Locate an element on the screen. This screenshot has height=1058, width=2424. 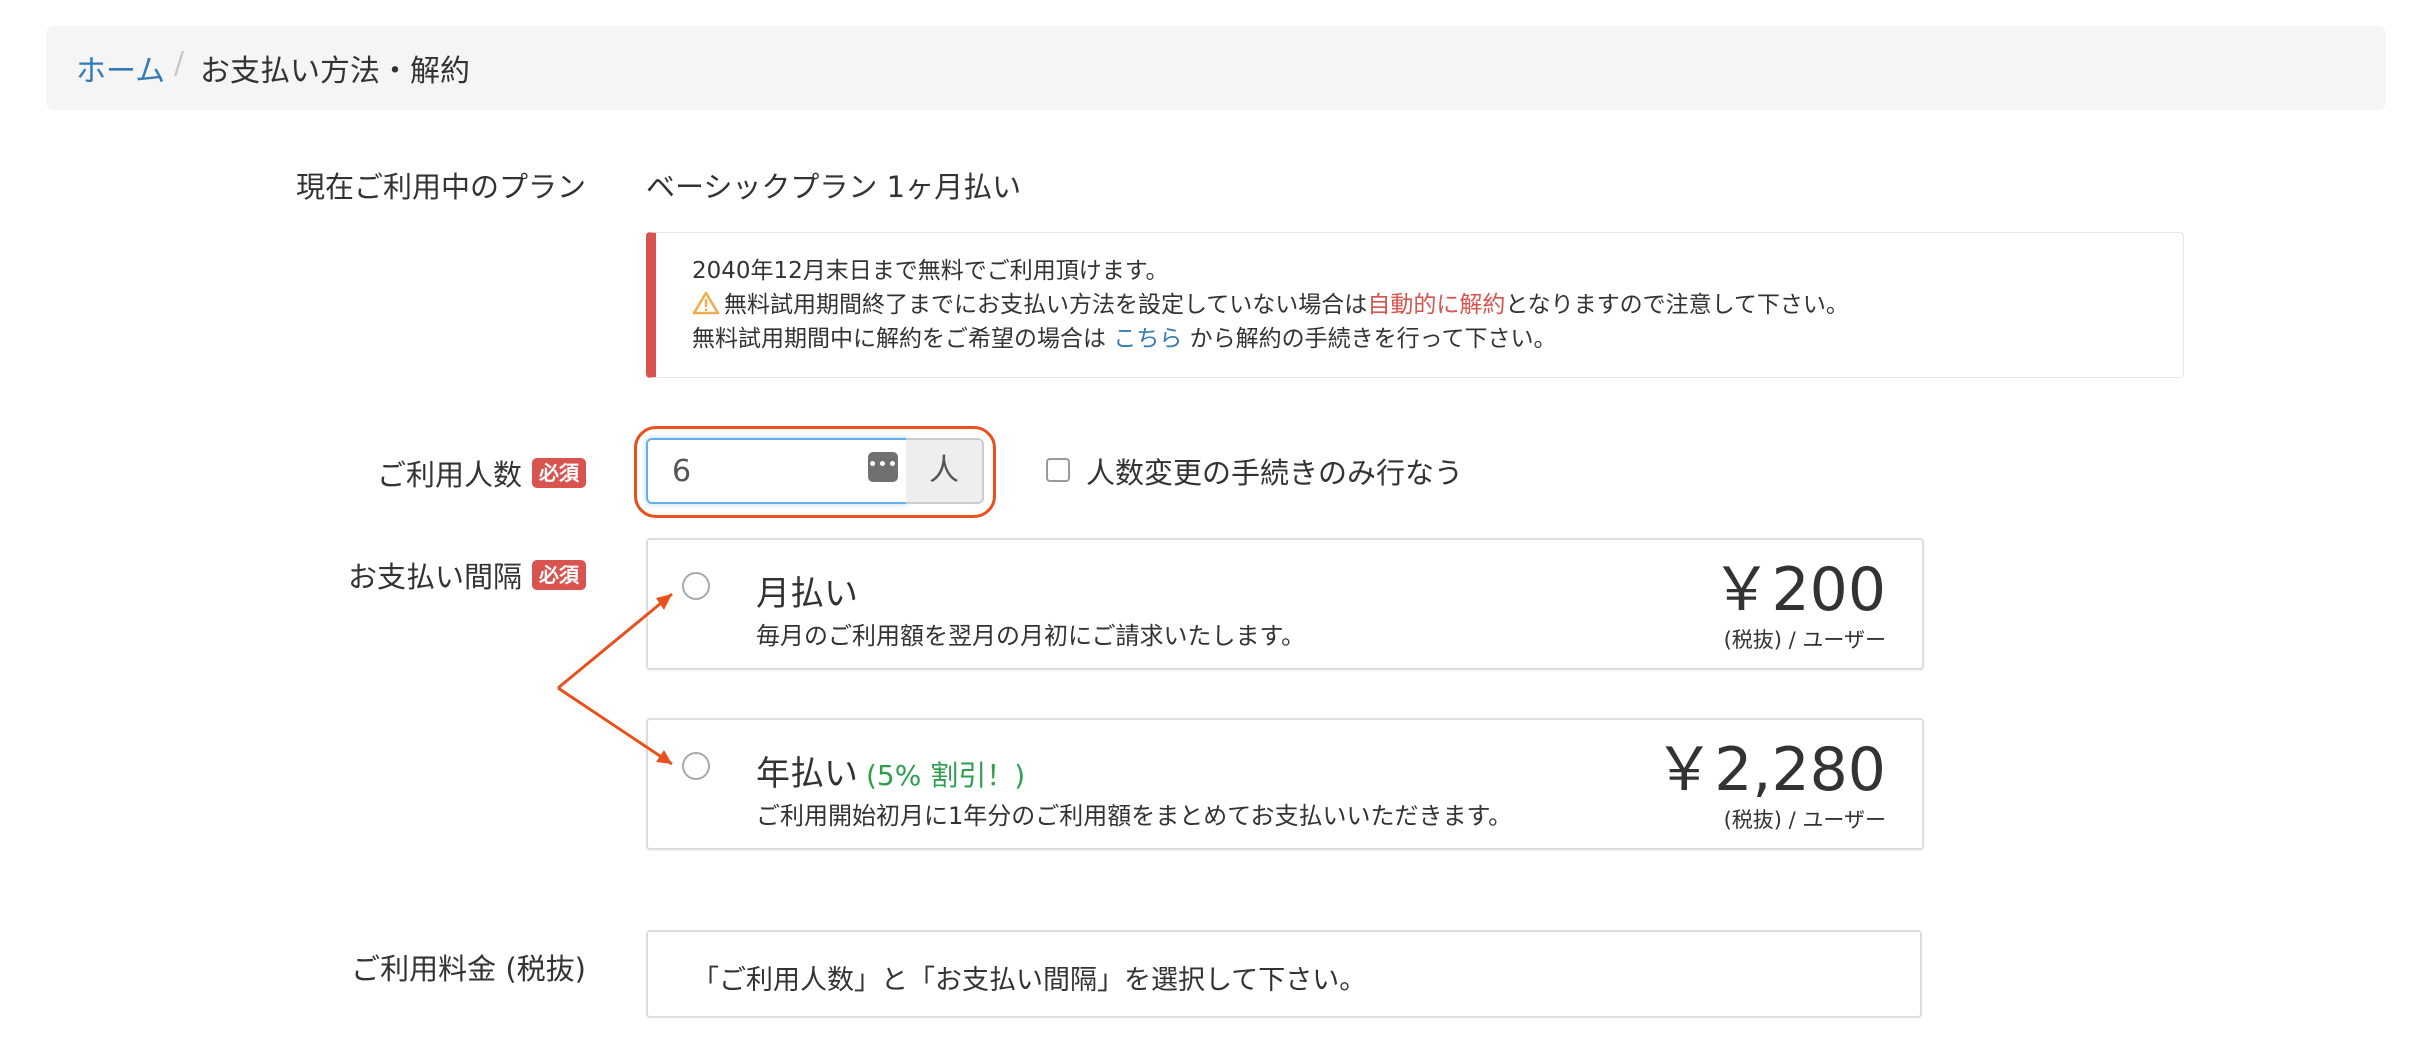
change-count-only-checkbox is located at coordinates (1058, 470).